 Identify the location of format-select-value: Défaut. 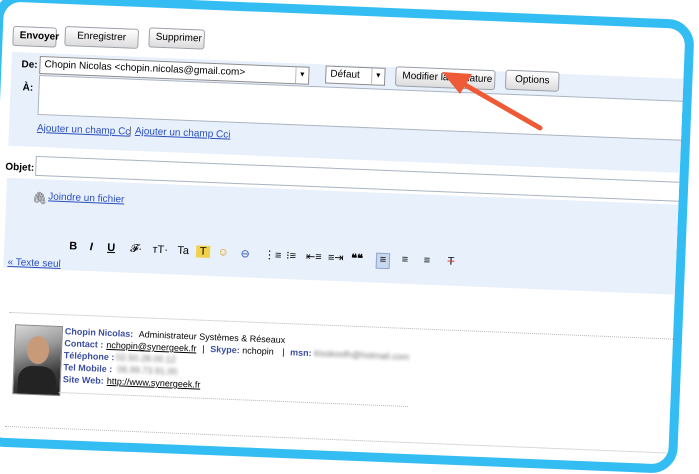
(345, 74).